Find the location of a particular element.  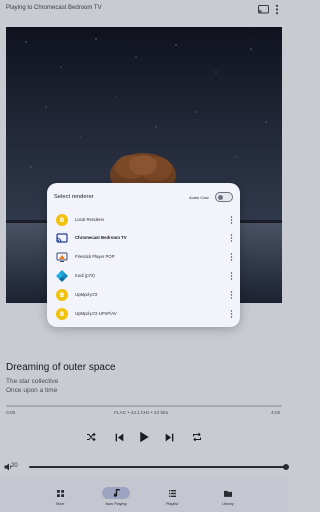

renderer-item-kodi: Kodi (p72) is located at coordinates (143, 276).